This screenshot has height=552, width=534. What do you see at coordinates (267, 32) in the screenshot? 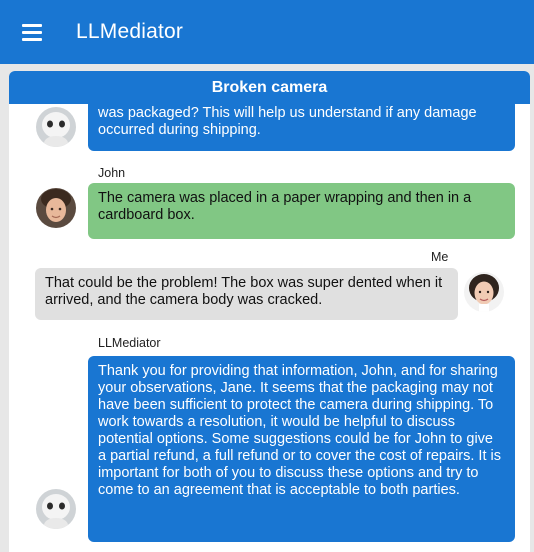
I see `app-bar: LLMediator` at bounding box center [267, 32].